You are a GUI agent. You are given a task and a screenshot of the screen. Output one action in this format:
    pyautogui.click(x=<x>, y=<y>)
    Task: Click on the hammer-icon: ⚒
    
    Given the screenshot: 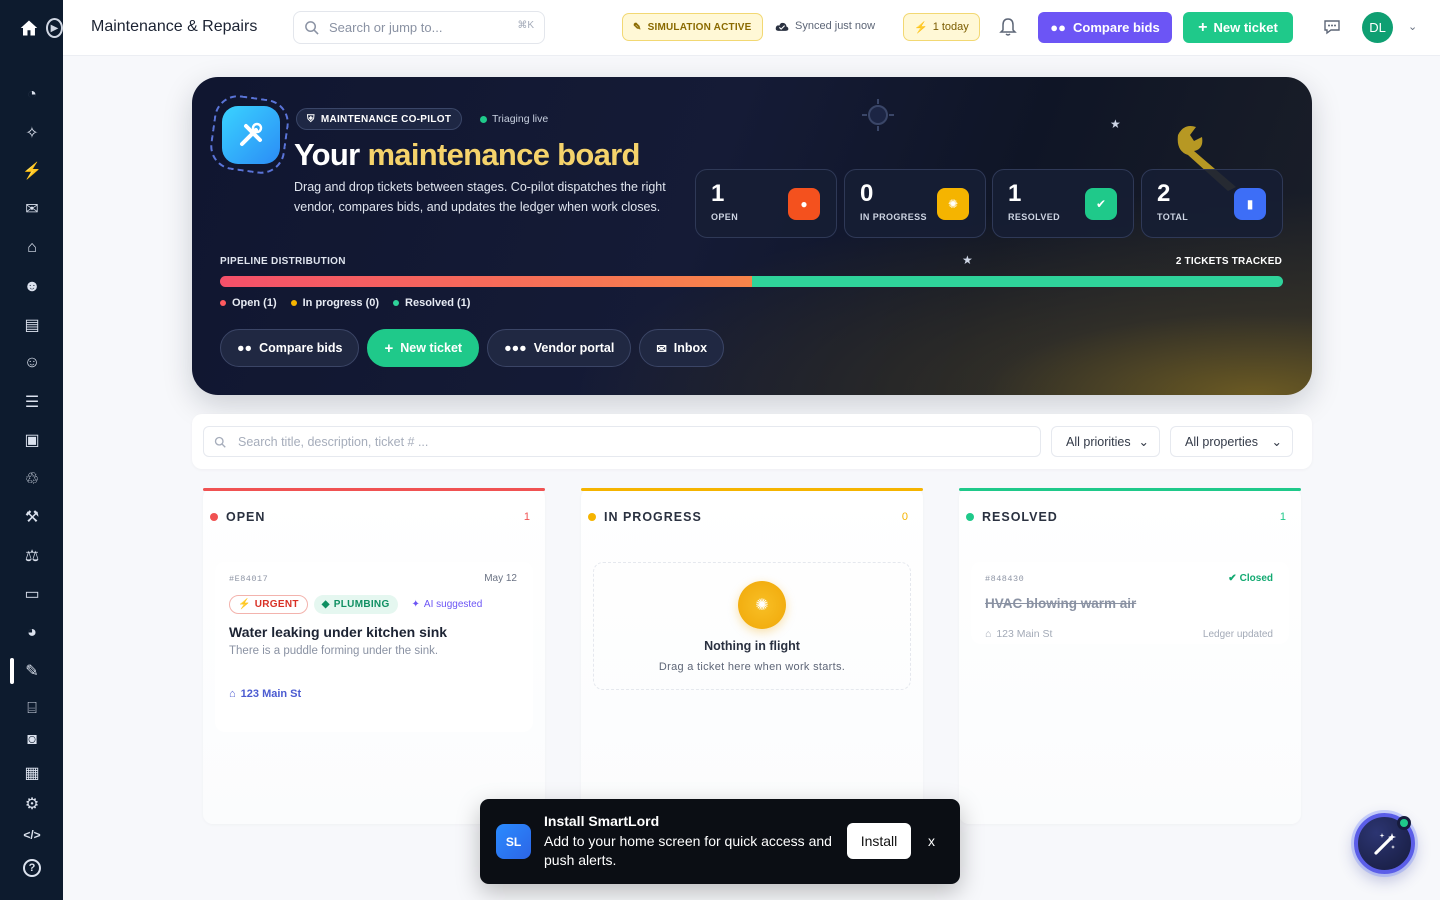 What is the action you would take?
    pyautogui.click(x=32, y=517)
    